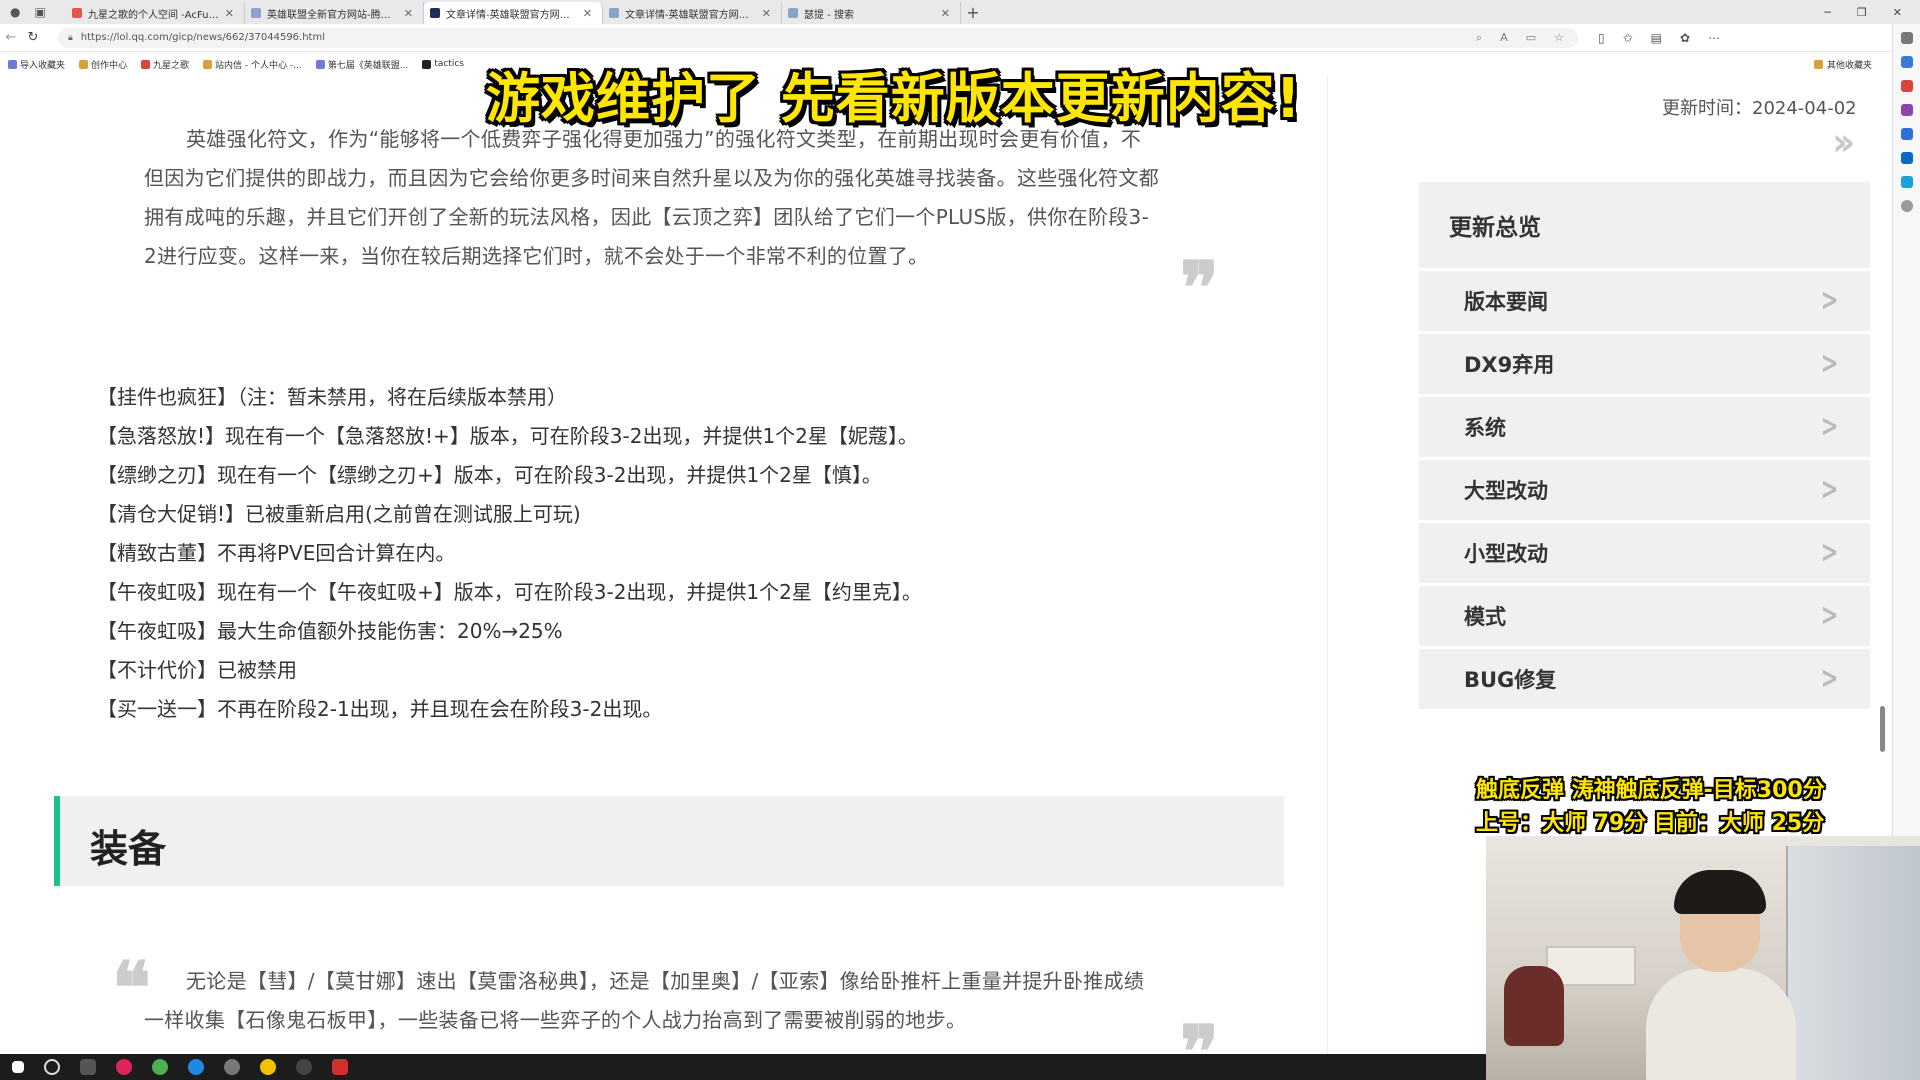 This screenshot has width=1920, height=1080. I want to click on toc-item-dx9: DX9弃用 >, so click(1644, 364).